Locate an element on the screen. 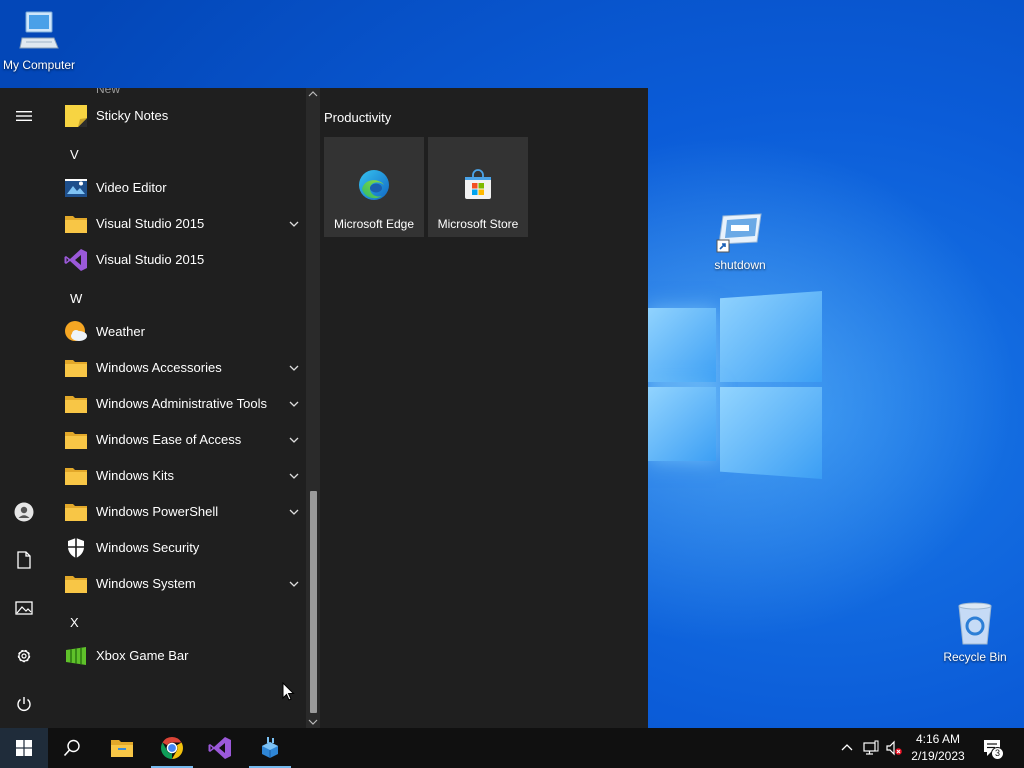 This screenshot has width=1024, height=768. pictures-button is located at coordinates (24, 608).